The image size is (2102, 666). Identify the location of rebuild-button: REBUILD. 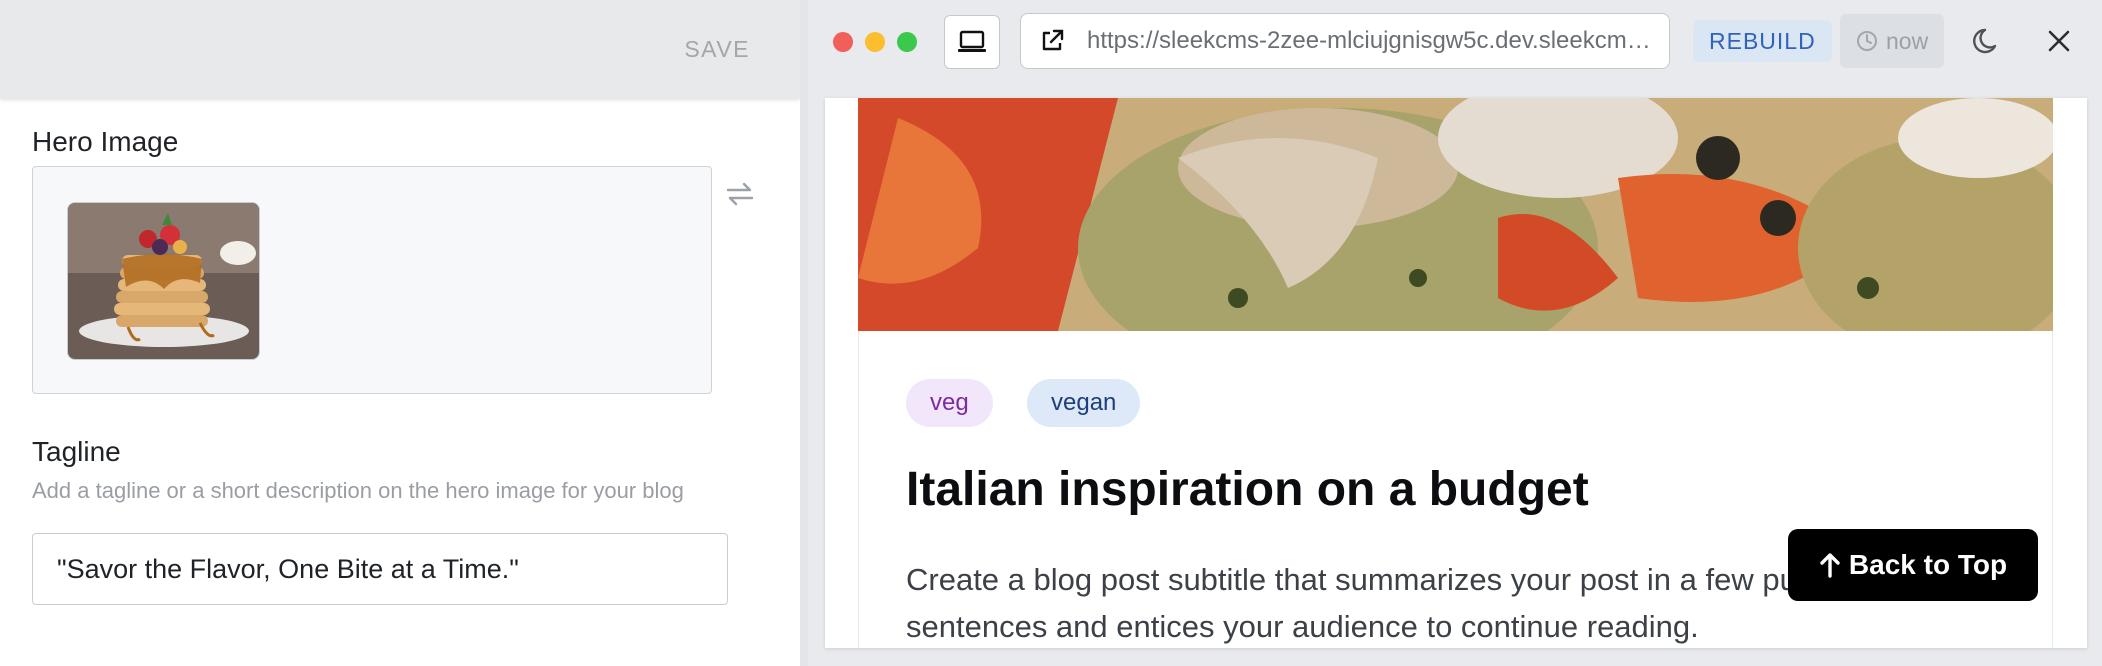
(1762, 41).